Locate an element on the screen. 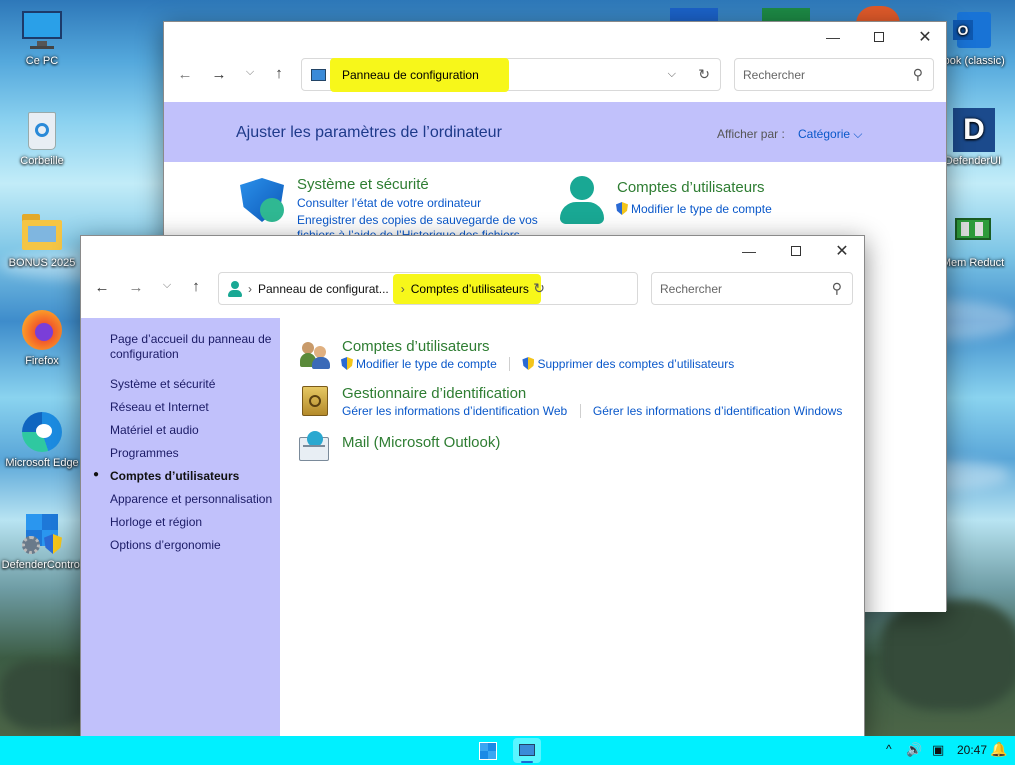 The width and height of the screenshot is (1015, 765). taskbar-control-panel-button is located at coordinates (527, 750).